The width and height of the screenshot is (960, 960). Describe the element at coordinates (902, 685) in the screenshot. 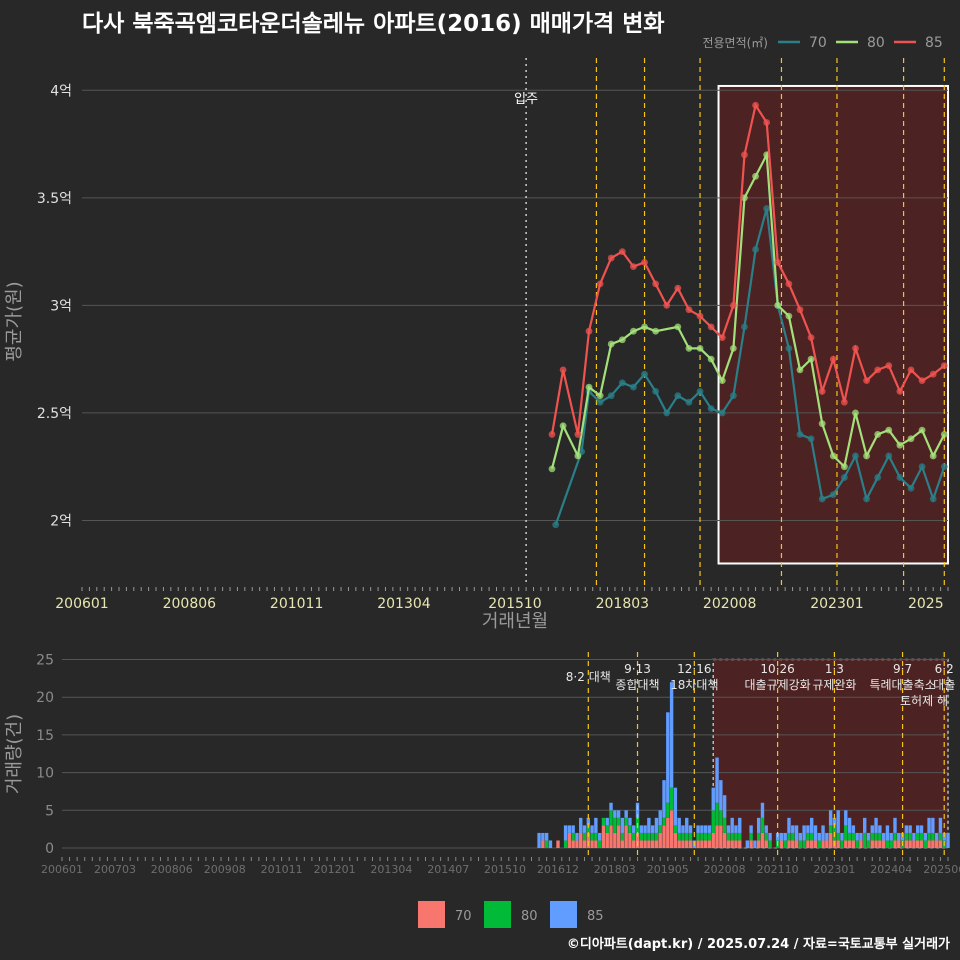

I see `policy-label: 특례대출축소` at that location.